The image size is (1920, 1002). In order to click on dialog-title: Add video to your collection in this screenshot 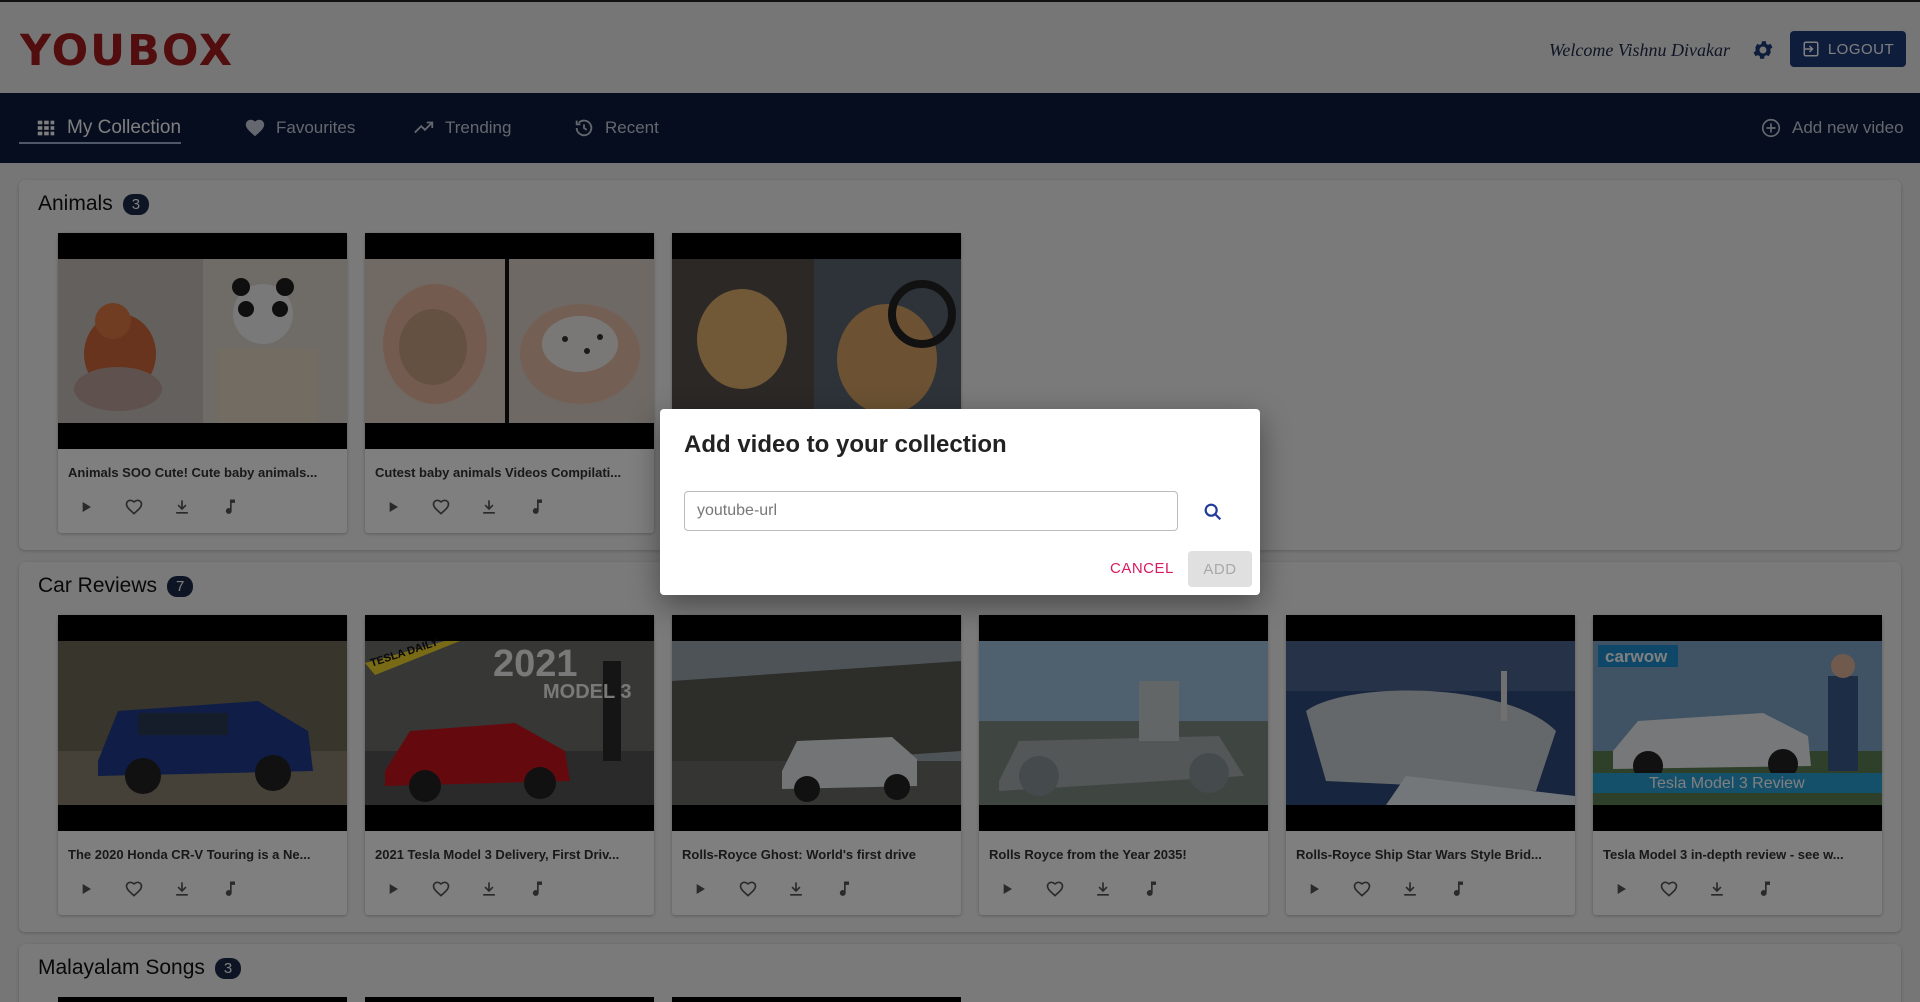, I will do `click(845, 444)`.